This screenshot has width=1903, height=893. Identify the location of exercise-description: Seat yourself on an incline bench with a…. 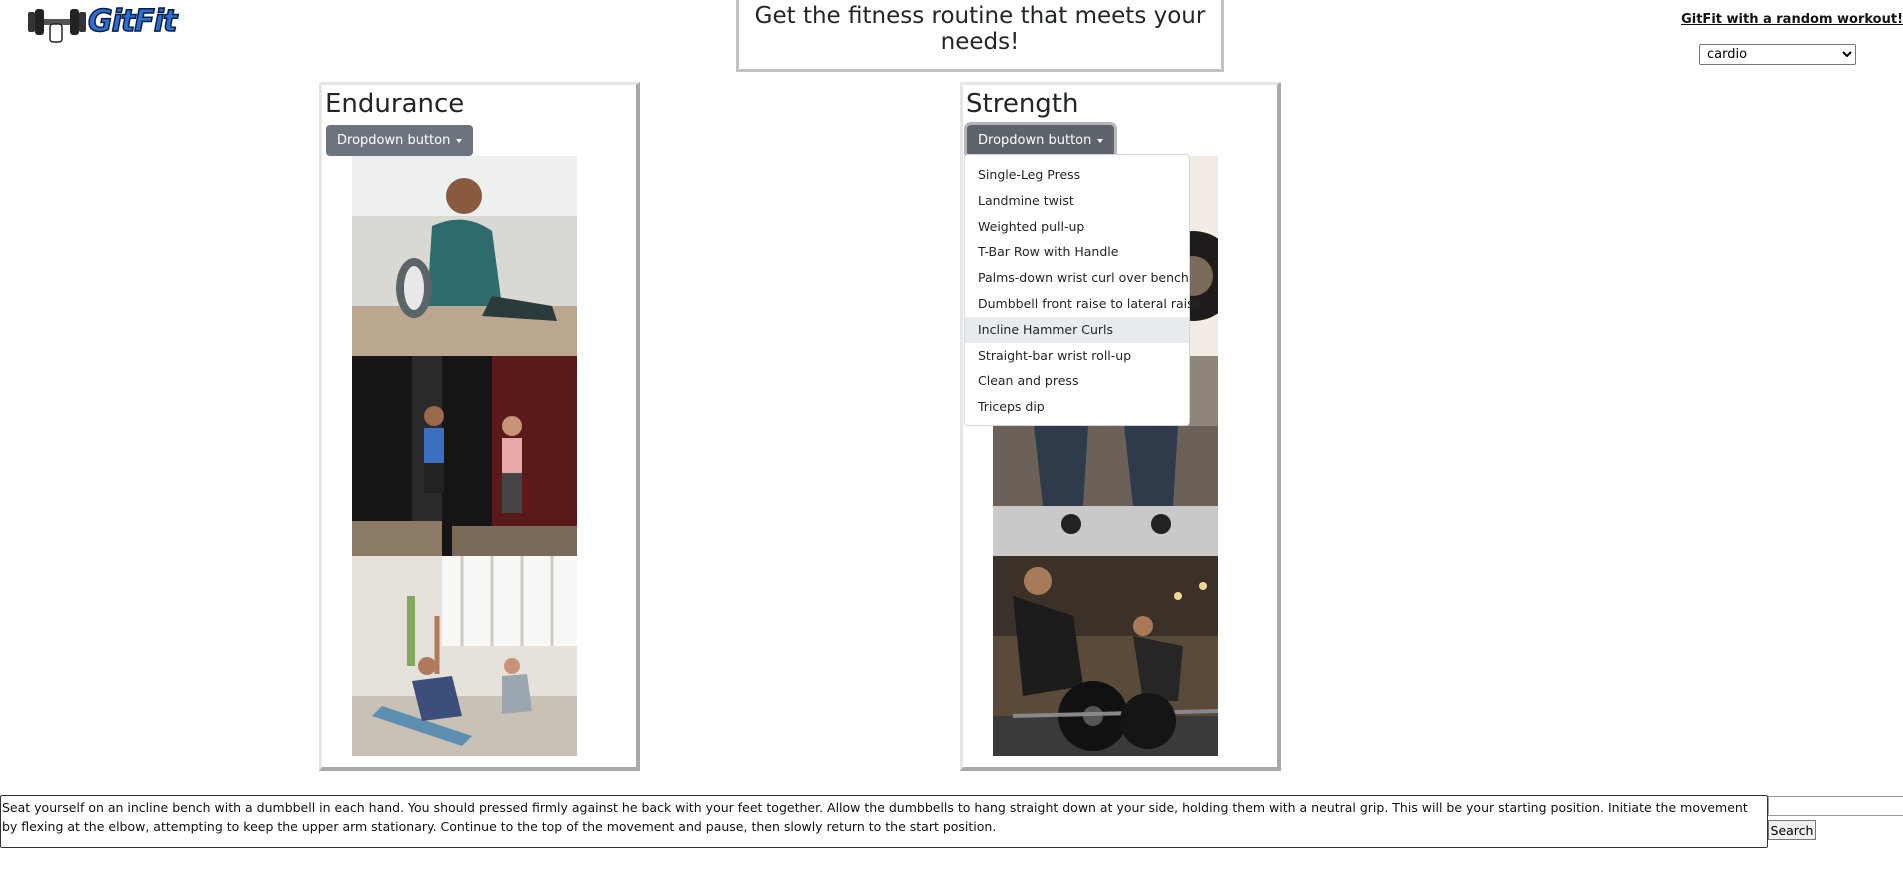
(884, 821).